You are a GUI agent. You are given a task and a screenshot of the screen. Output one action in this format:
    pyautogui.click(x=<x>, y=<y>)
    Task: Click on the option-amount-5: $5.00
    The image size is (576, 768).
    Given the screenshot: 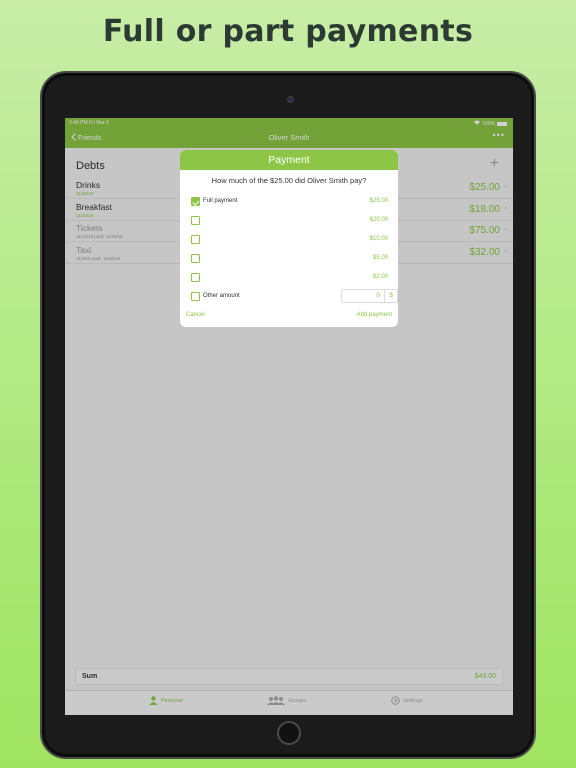 What is the action you would take?
    pyautogui.click(x=289, y=259)
    